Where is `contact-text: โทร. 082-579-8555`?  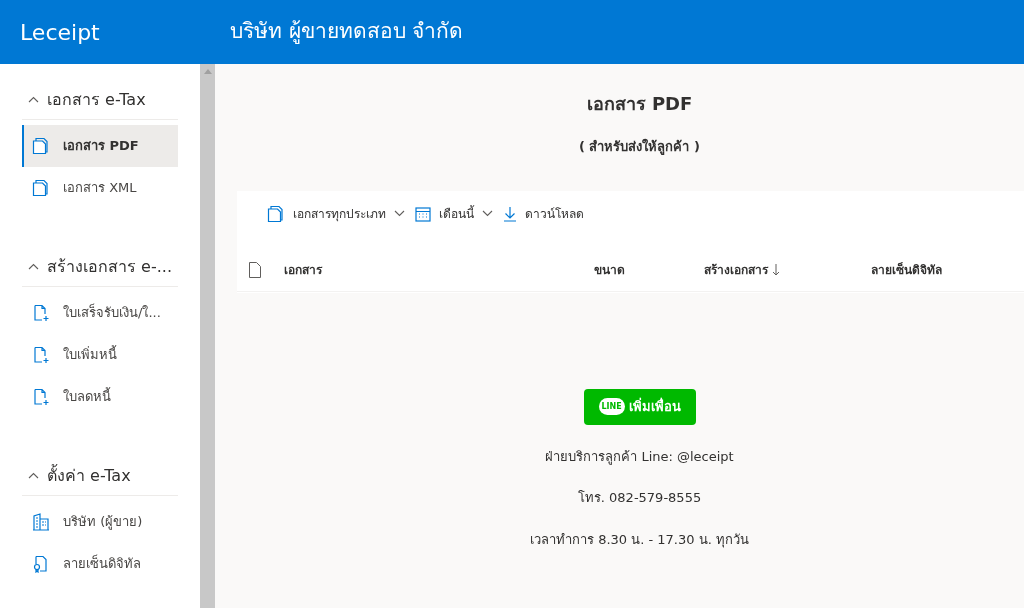 contact-text: โทร. 082-579-8555 is located at coordinates (639, 498).